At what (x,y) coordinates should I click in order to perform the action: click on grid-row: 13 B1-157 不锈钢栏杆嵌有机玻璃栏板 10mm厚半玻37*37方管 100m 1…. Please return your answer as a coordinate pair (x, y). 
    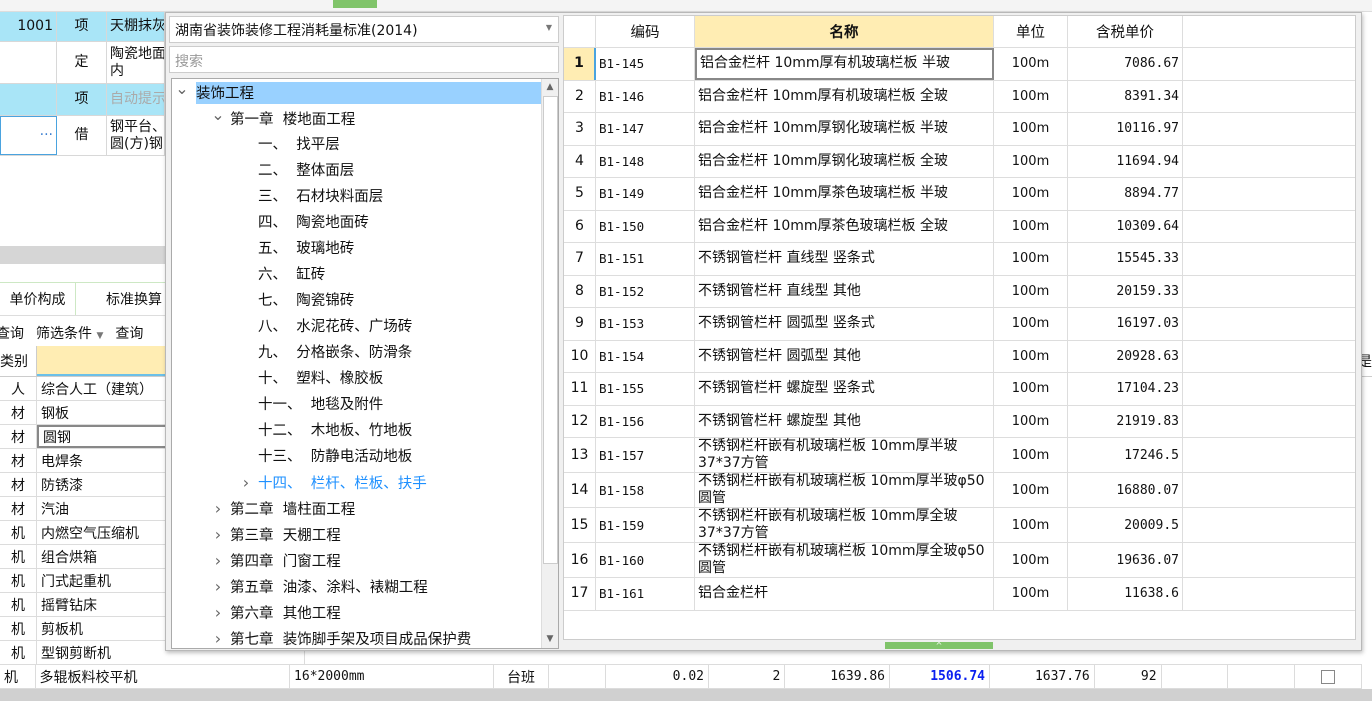
    Looking at the image, I should click on (959, 455).